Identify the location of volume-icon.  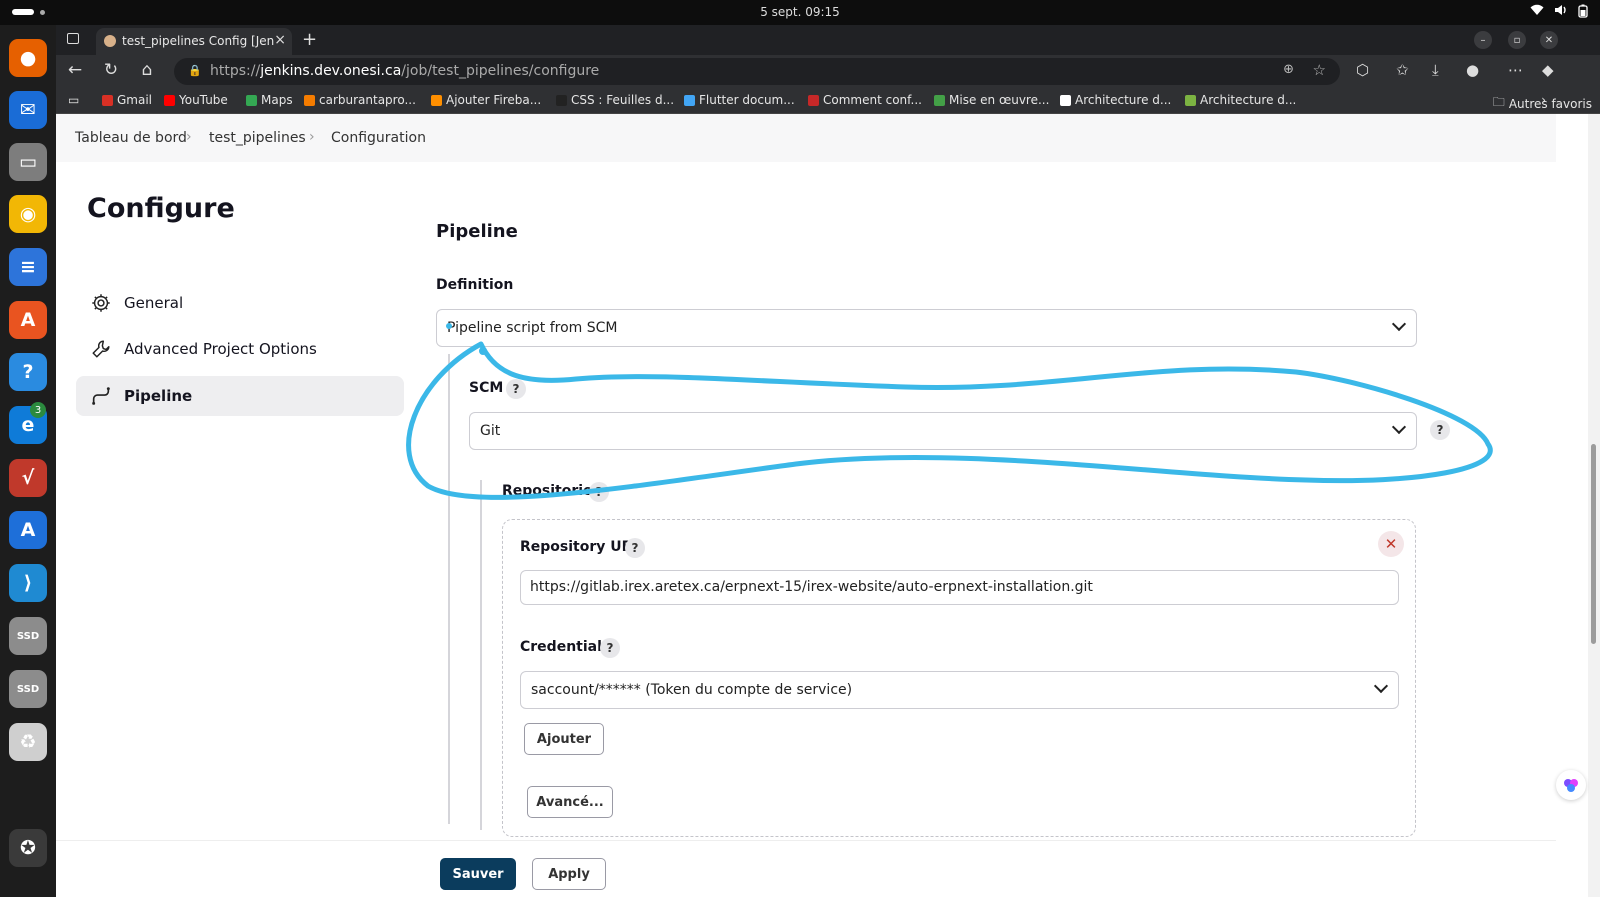
(1561, 12).